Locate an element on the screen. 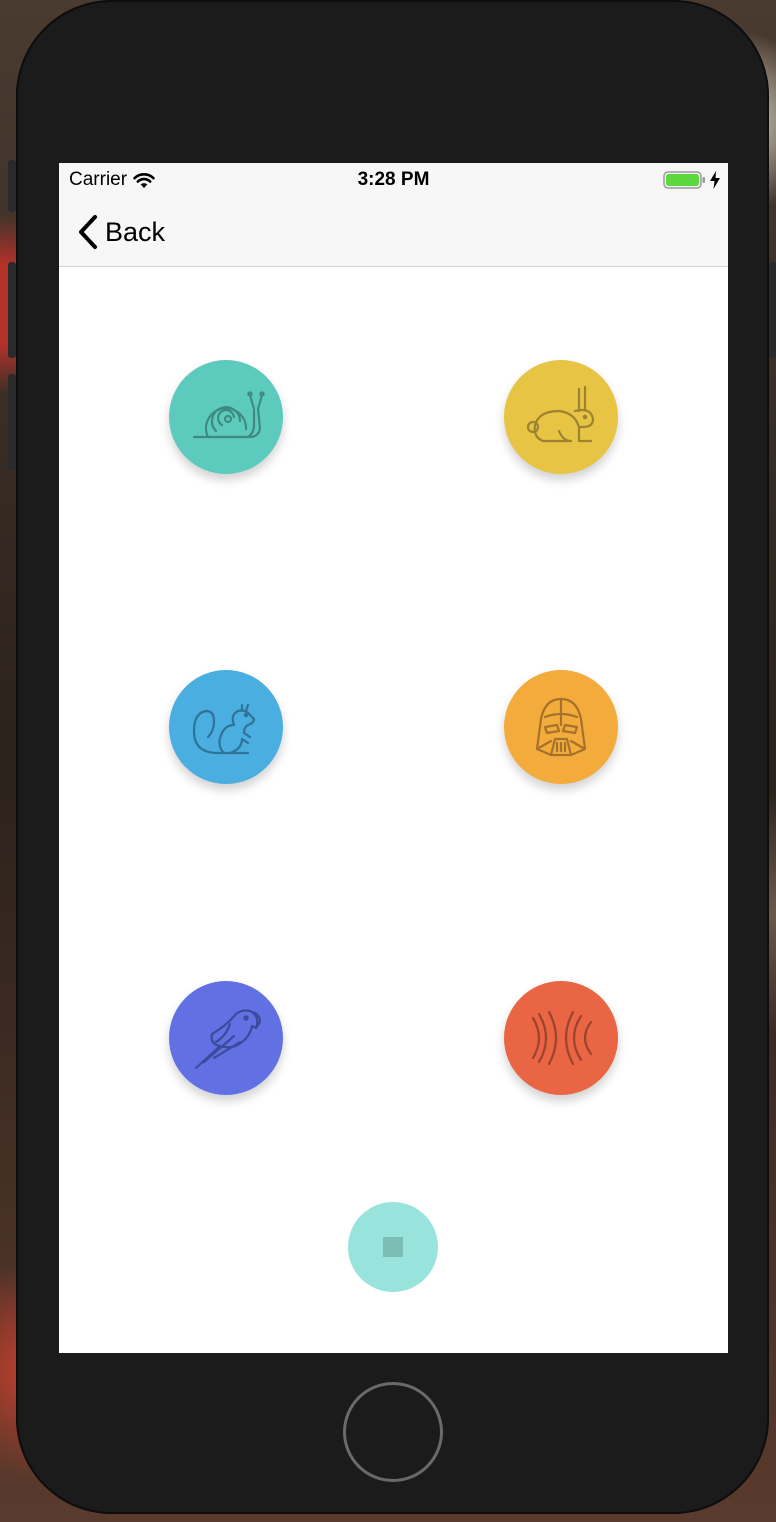 The height and width of the screenshot is (1522, 776). squirrel-button is located at coordinates (226, 727).